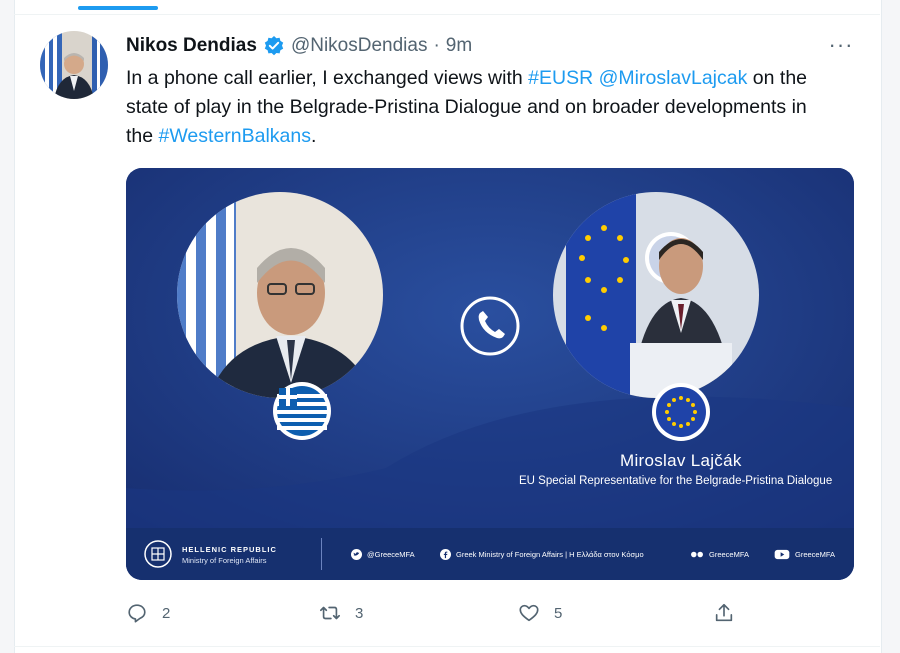  I want to click on like-button: 5, so click(540, 613).